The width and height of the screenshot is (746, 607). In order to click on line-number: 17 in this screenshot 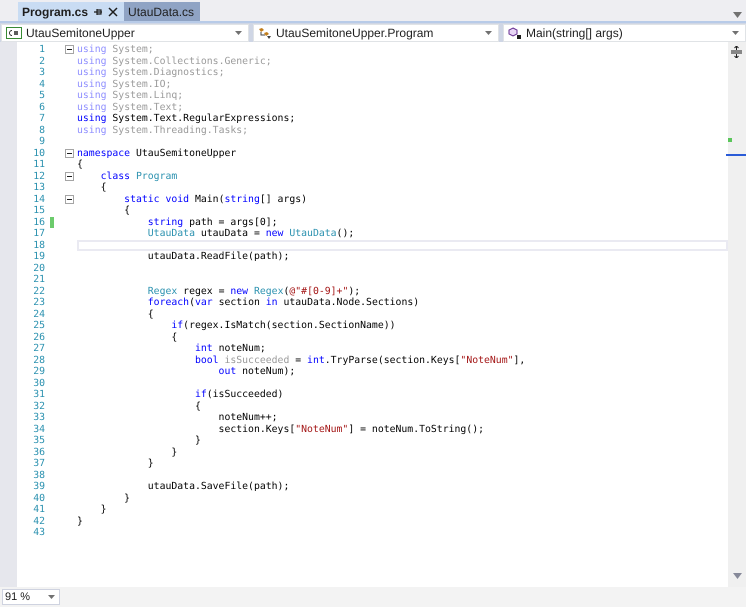, I will do `click(38, 234)`.